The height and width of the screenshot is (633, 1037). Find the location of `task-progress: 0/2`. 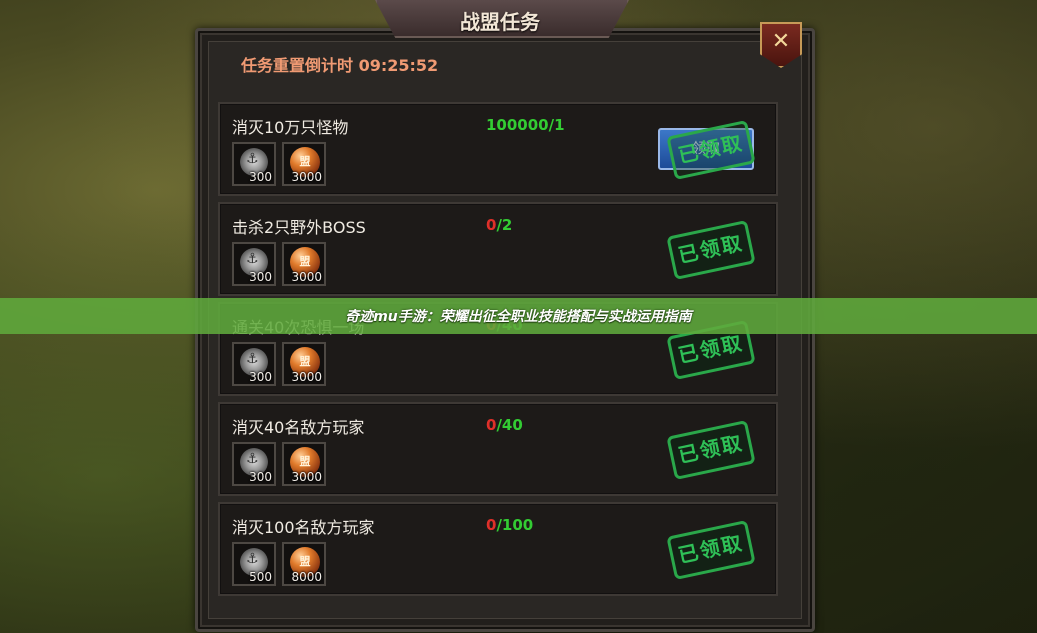

task-progress: 0/2 is located at coordinates (499, 225).